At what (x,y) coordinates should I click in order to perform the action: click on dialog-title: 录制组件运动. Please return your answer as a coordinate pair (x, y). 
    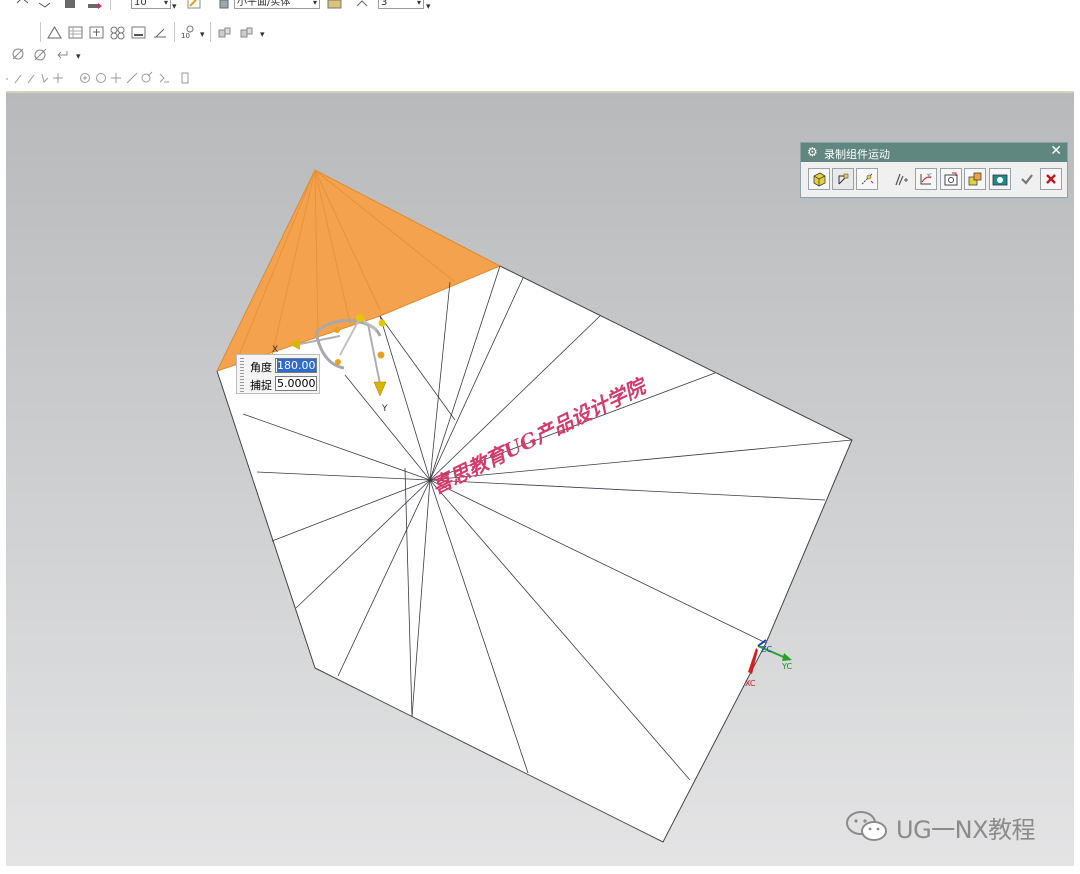
    Looking at the image, I should click on (857, 154).